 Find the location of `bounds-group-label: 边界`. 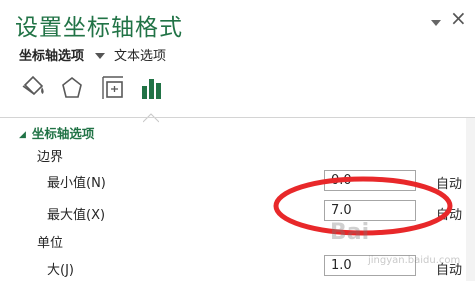

bounds-group-label: 边界 is located at coordinates (50, 157).